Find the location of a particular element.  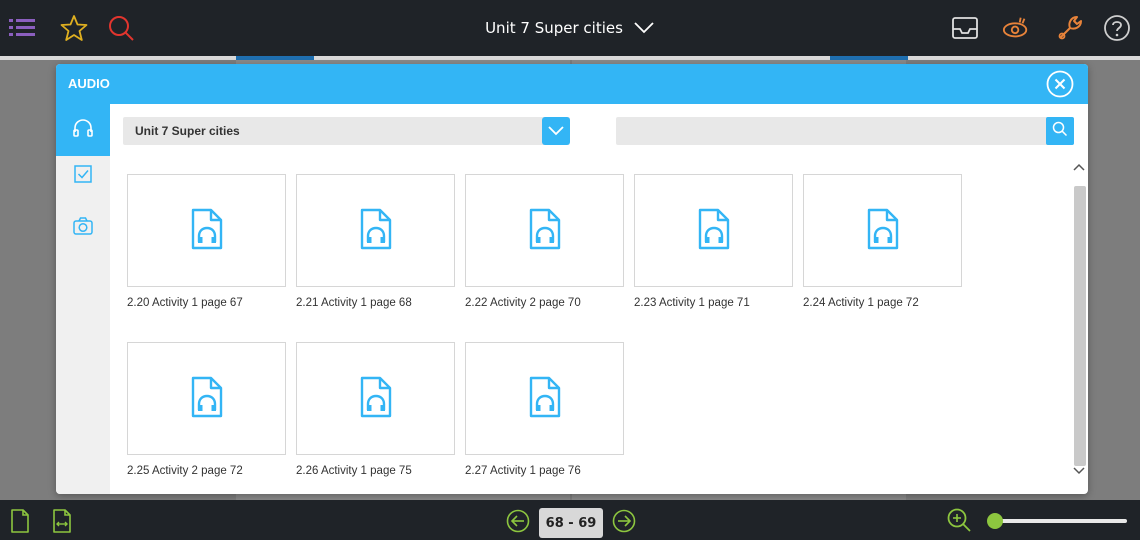

audio-item: 2.23 Activity 1 page 71 is located at coordinates (713, 241).